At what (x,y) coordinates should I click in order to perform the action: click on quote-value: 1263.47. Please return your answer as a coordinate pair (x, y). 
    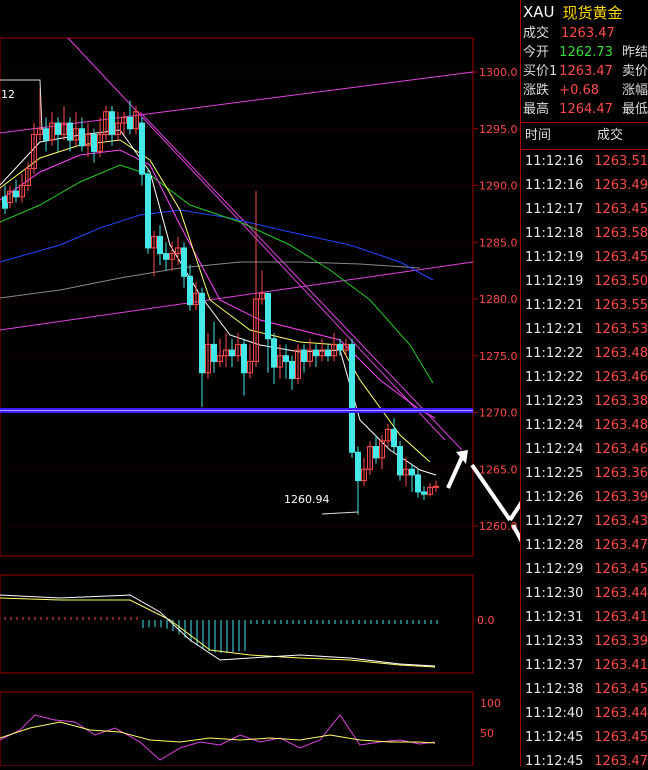
    Looking at the image, I should click on (588, 33).